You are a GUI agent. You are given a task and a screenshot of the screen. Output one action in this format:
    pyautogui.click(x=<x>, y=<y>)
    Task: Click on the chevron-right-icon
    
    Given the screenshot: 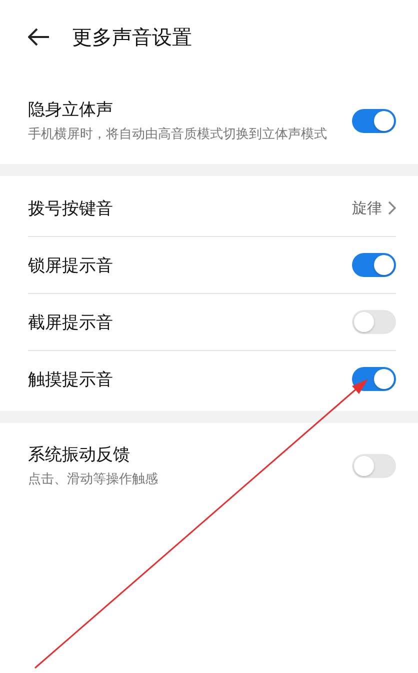 What is the action you would take?
    pyautogui.click(x=392, y=208)
    